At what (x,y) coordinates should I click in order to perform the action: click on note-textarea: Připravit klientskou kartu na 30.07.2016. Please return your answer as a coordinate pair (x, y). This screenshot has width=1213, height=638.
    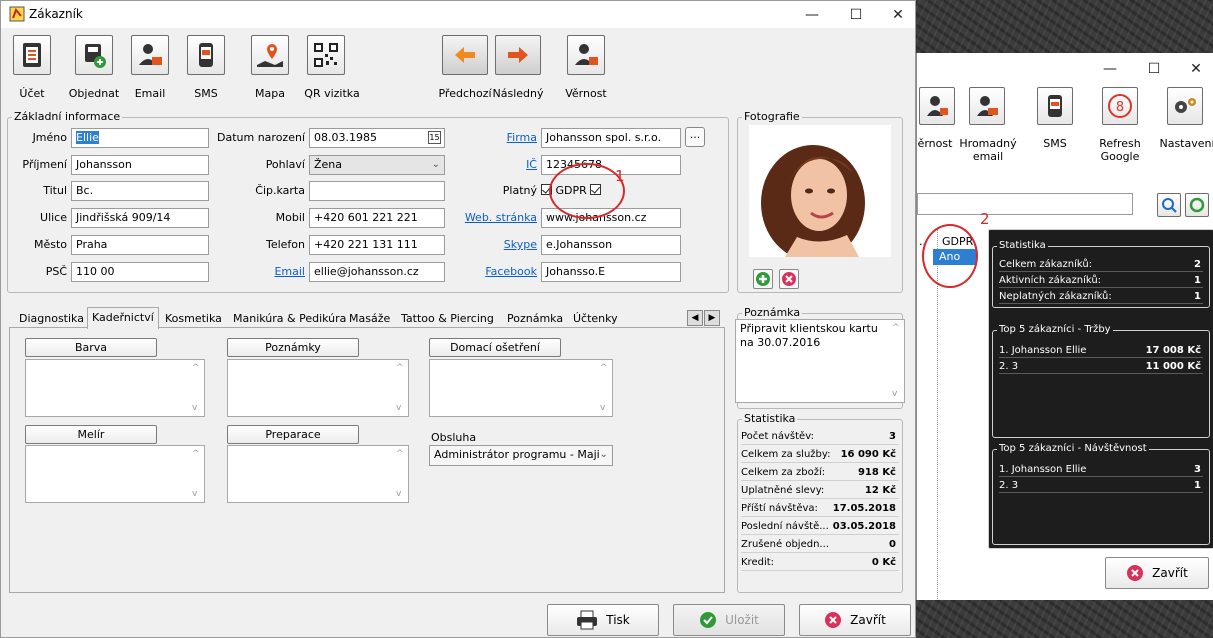
    Looking at the image, I should click on (820, 361).